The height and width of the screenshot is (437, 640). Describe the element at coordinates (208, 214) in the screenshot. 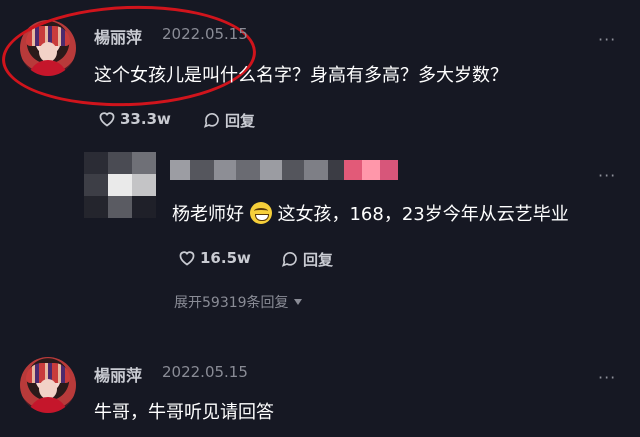

I see `comment-text-prefix: 杨老师好` at that location.